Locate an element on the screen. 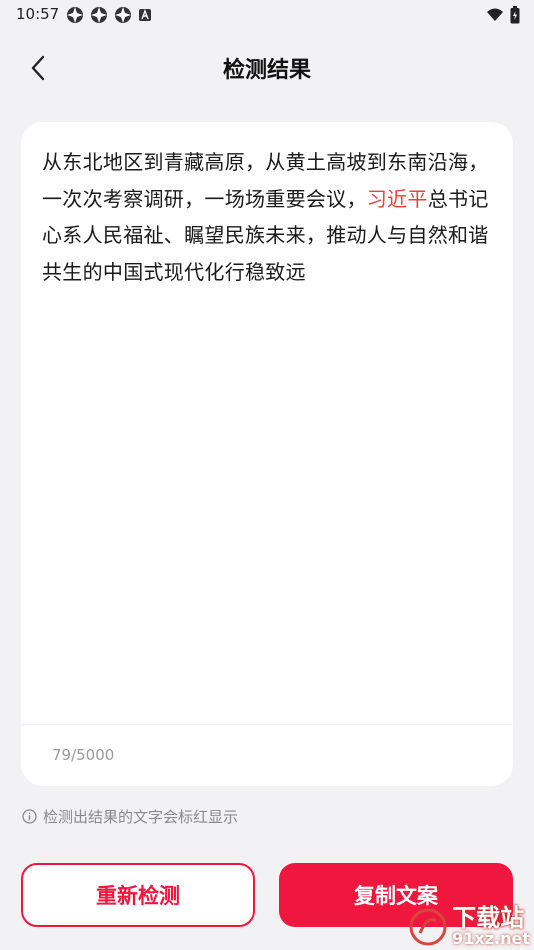 Image resolution: width=534 pixels, height=950 pixels. divider is located at coordinates (267, 724).